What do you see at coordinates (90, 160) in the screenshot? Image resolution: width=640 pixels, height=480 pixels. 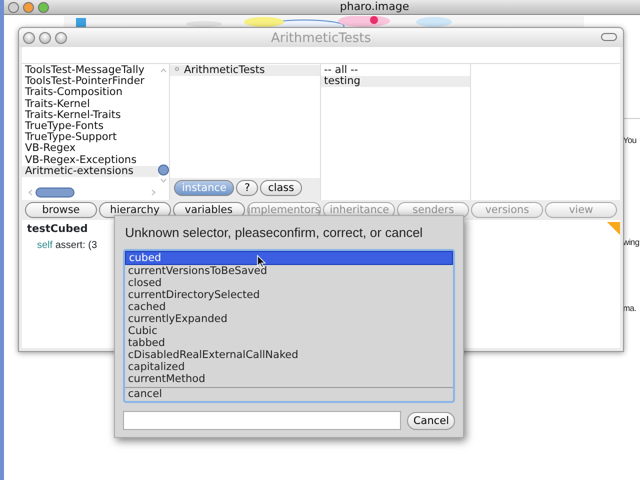 I see `package-item: VB-Regex-Exceptions` at bounding box center [90, 160].